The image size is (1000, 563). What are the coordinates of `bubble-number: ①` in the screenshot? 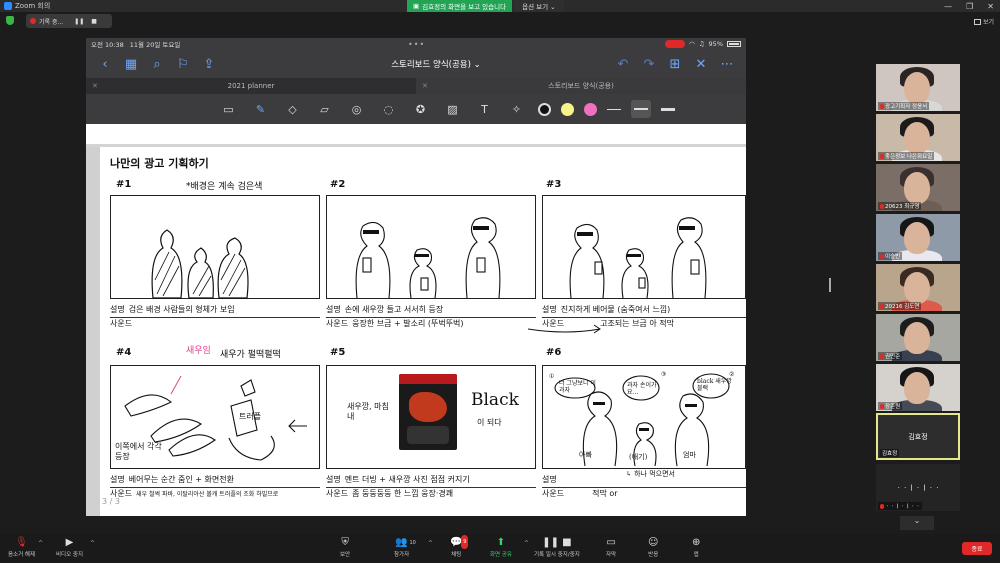 It's located at (552, 376).